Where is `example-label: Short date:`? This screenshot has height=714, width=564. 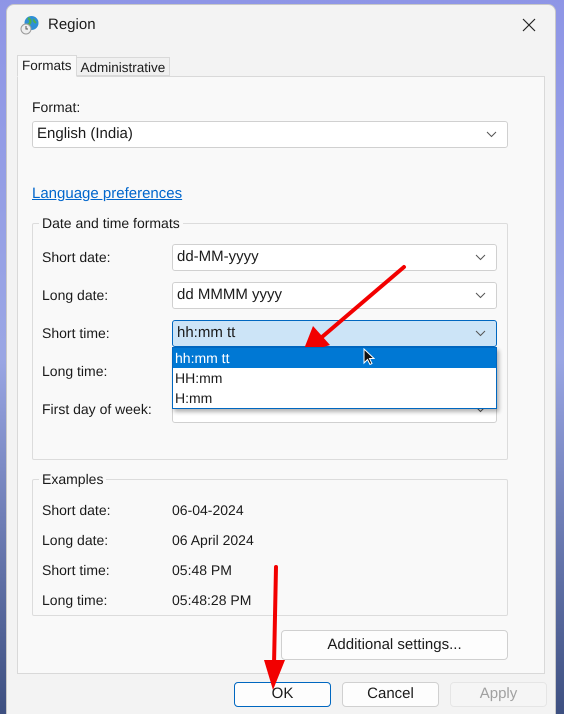 example-label: Short date: is located at coordinates (77, 510).